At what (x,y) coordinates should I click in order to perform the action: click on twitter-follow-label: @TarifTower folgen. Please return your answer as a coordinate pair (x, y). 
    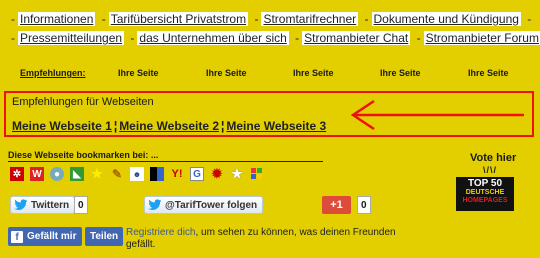
    Looking at the image, I should click on (211, 205).